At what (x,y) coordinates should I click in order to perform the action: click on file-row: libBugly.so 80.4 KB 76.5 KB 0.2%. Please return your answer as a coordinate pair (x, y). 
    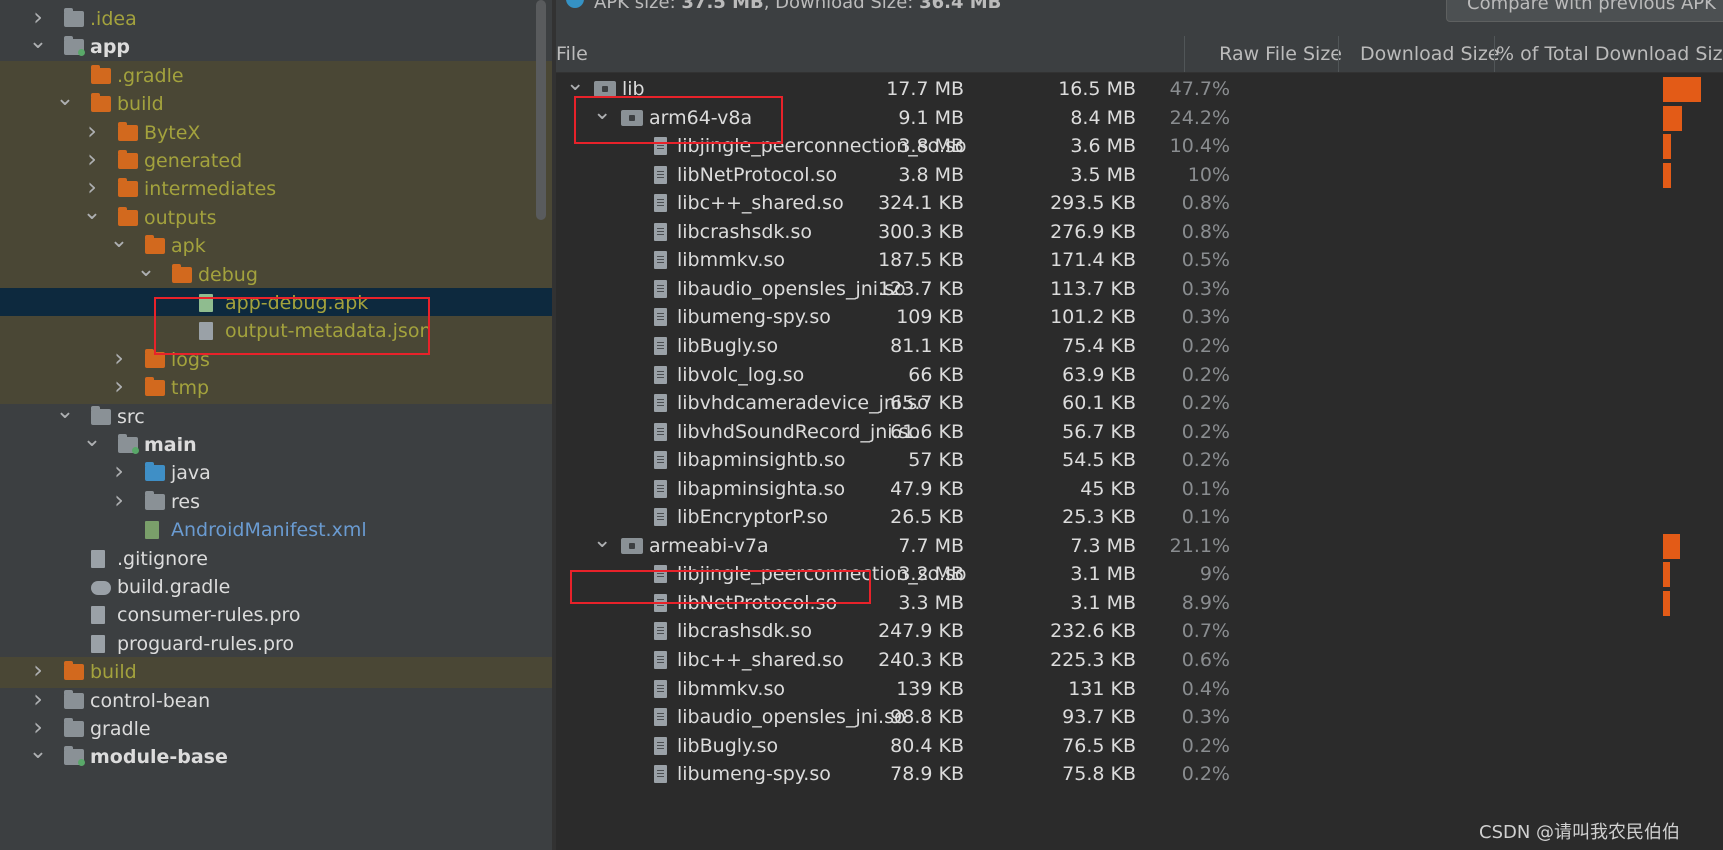
    Looking at the image, I should click on (1139, 746).